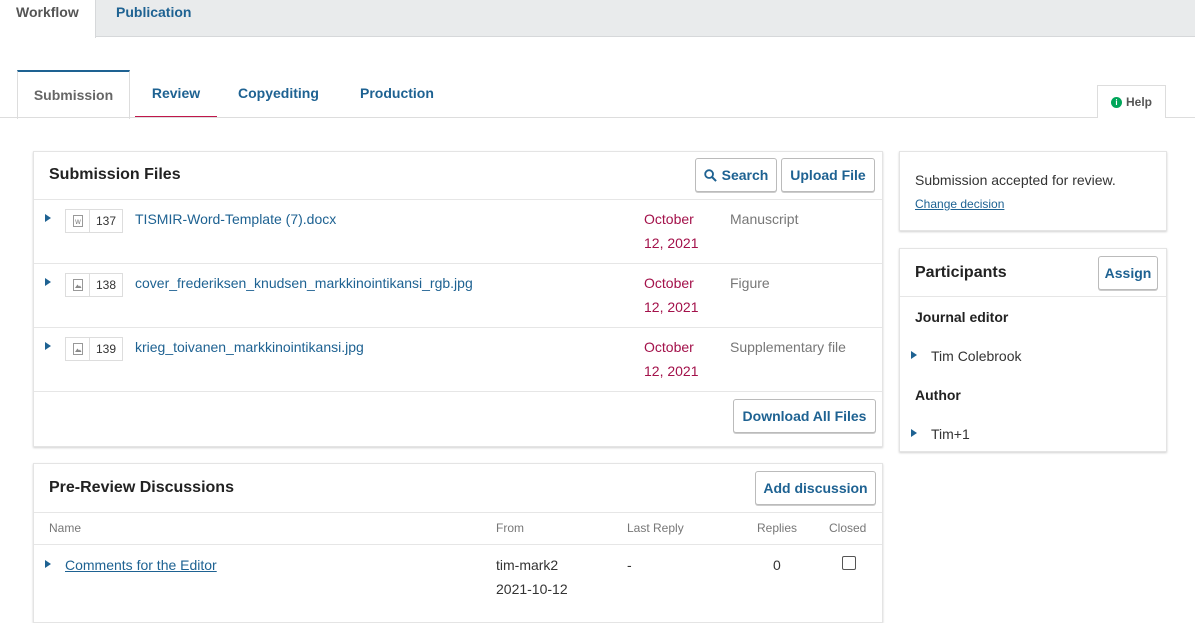 This screenshot has height=623, width=1195. I want to click on file-type: Supplementary file, so click(788, 347).